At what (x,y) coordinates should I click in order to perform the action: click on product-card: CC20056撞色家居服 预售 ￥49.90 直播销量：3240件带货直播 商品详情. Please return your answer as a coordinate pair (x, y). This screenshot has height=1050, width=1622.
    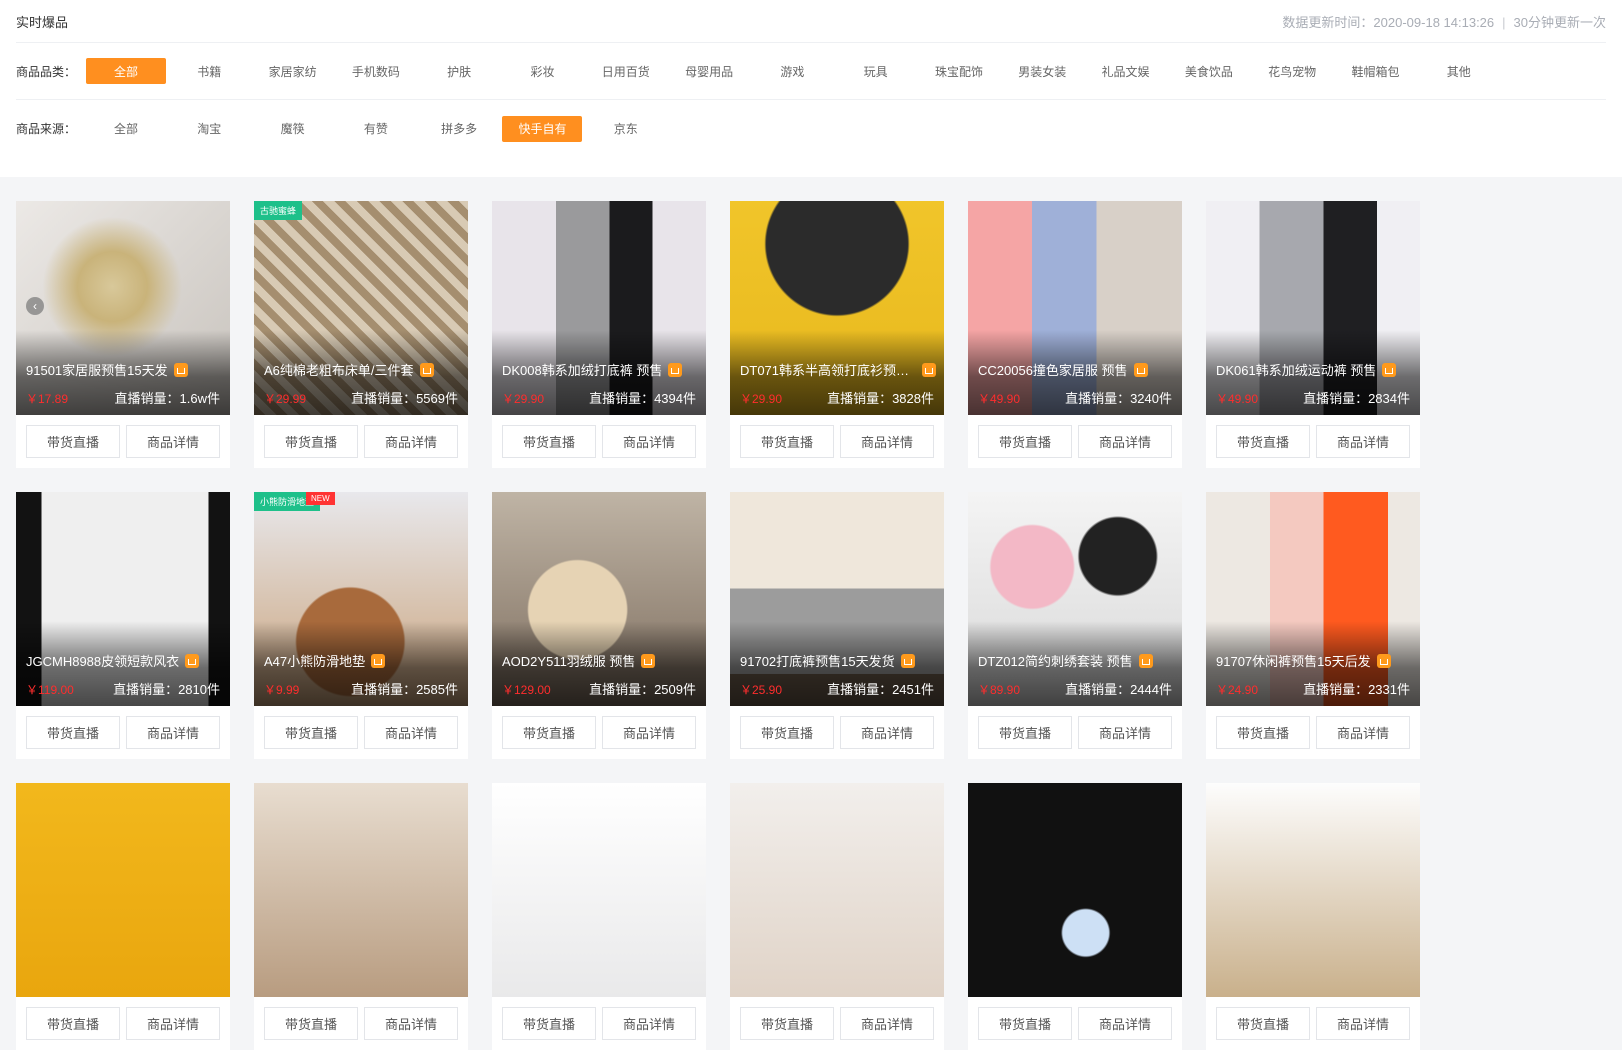
    Looking at the image, I should click on (1075, 334).